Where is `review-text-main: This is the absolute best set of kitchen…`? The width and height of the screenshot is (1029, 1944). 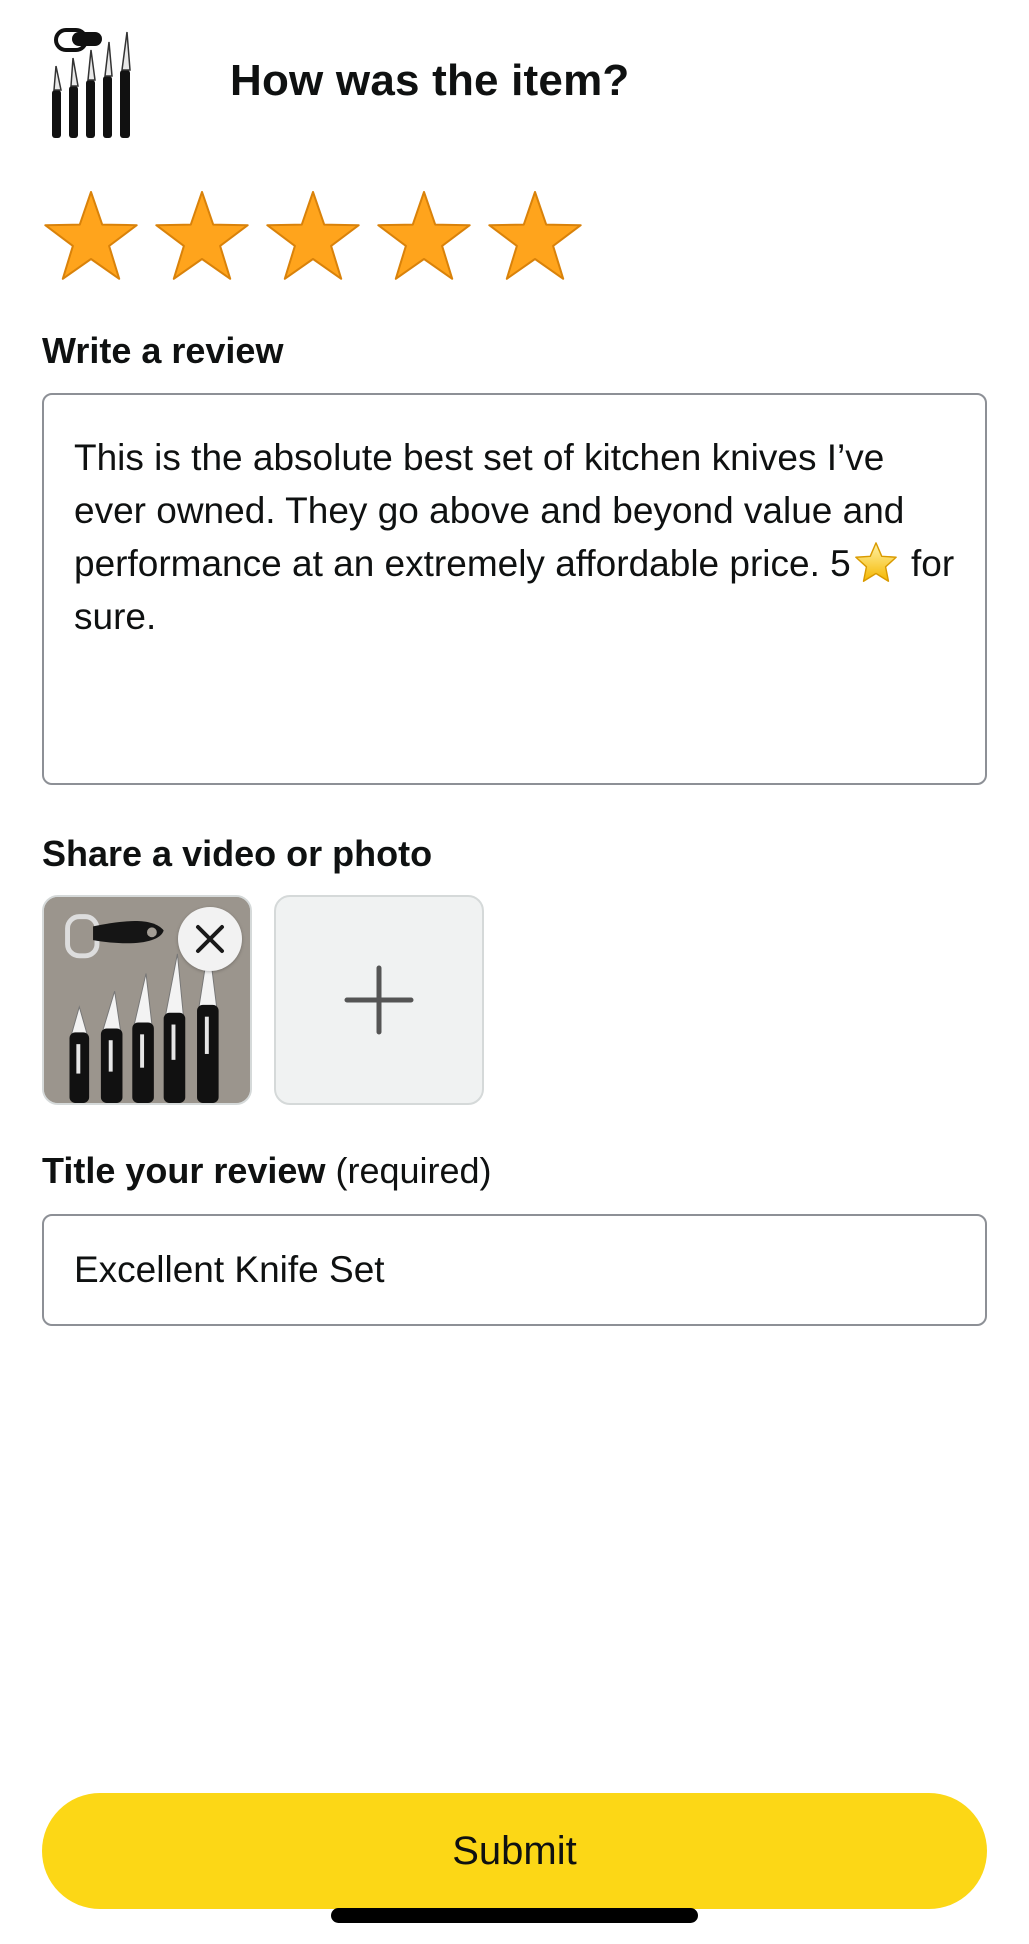
review-text-main: This is the absolute best set of kitchen… is located at coordinates (489, 510).